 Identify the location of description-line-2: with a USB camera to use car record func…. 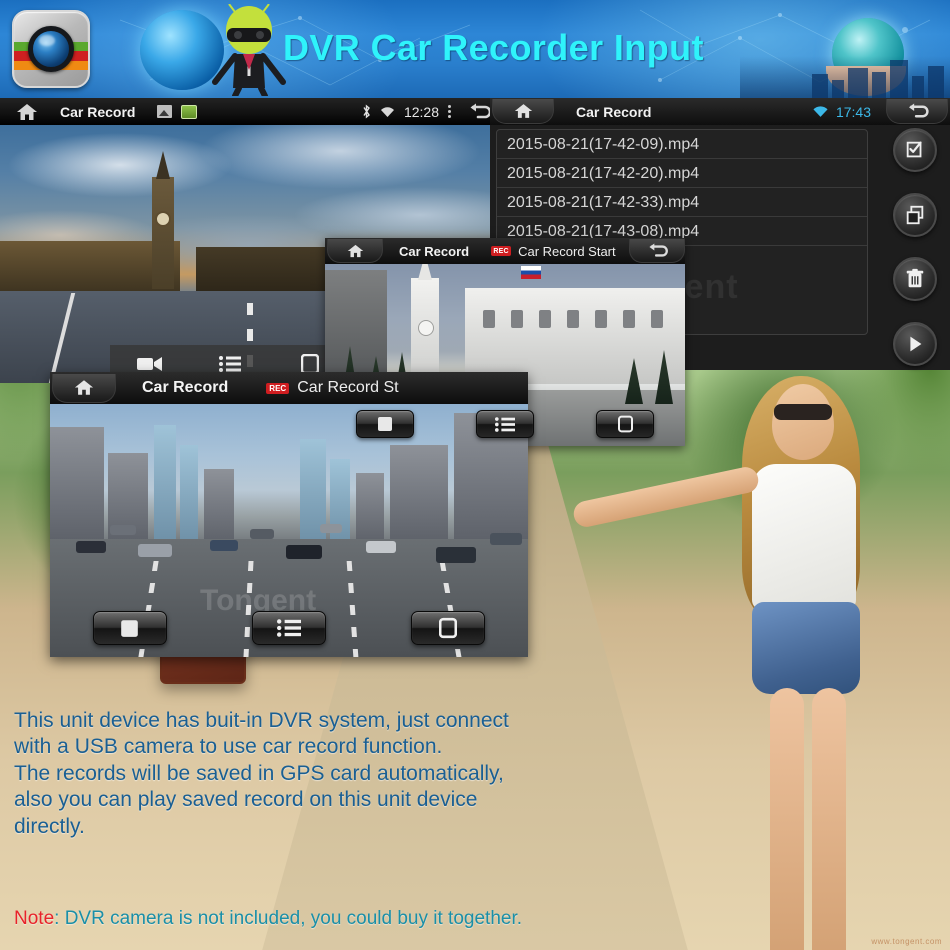
(228, 747).